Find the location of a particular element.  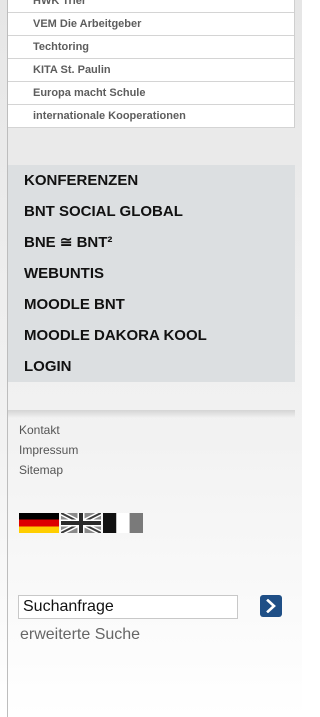

uk-flag-icon is located at coordinates (81, 523).